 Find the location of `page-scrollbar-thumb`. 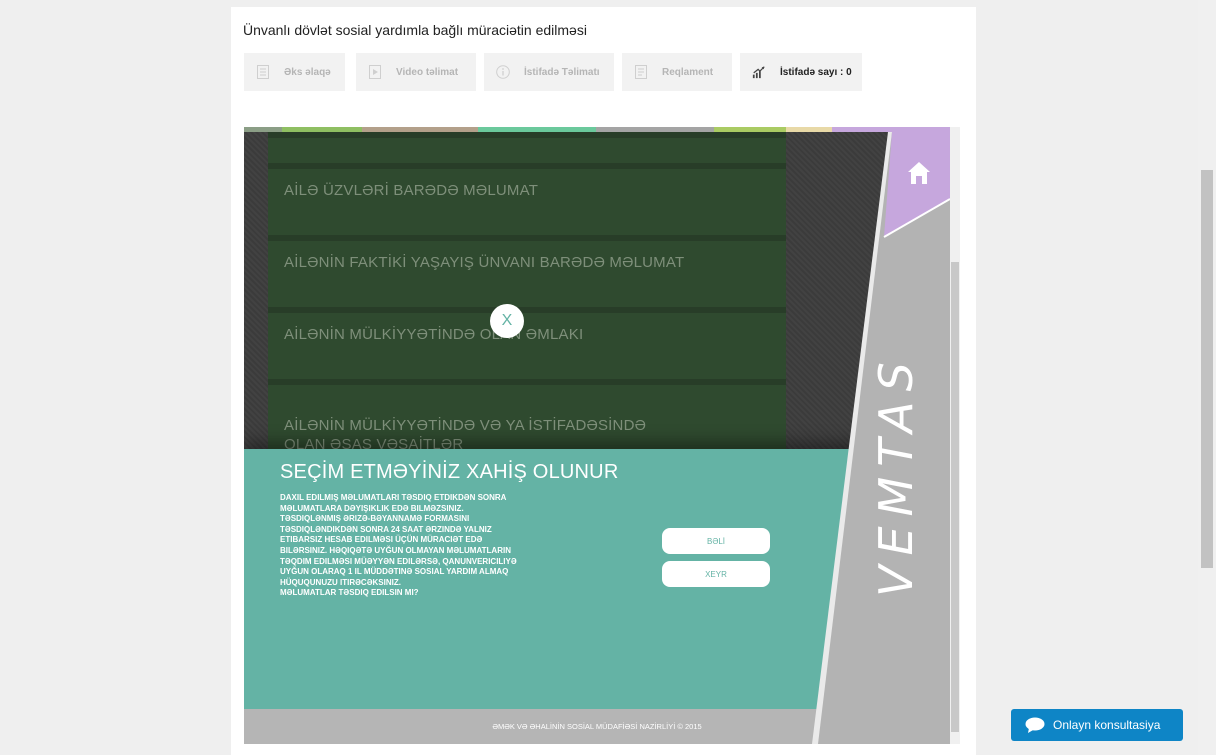

page-scrollbar-thumb is located at coordinates (1207, 369).